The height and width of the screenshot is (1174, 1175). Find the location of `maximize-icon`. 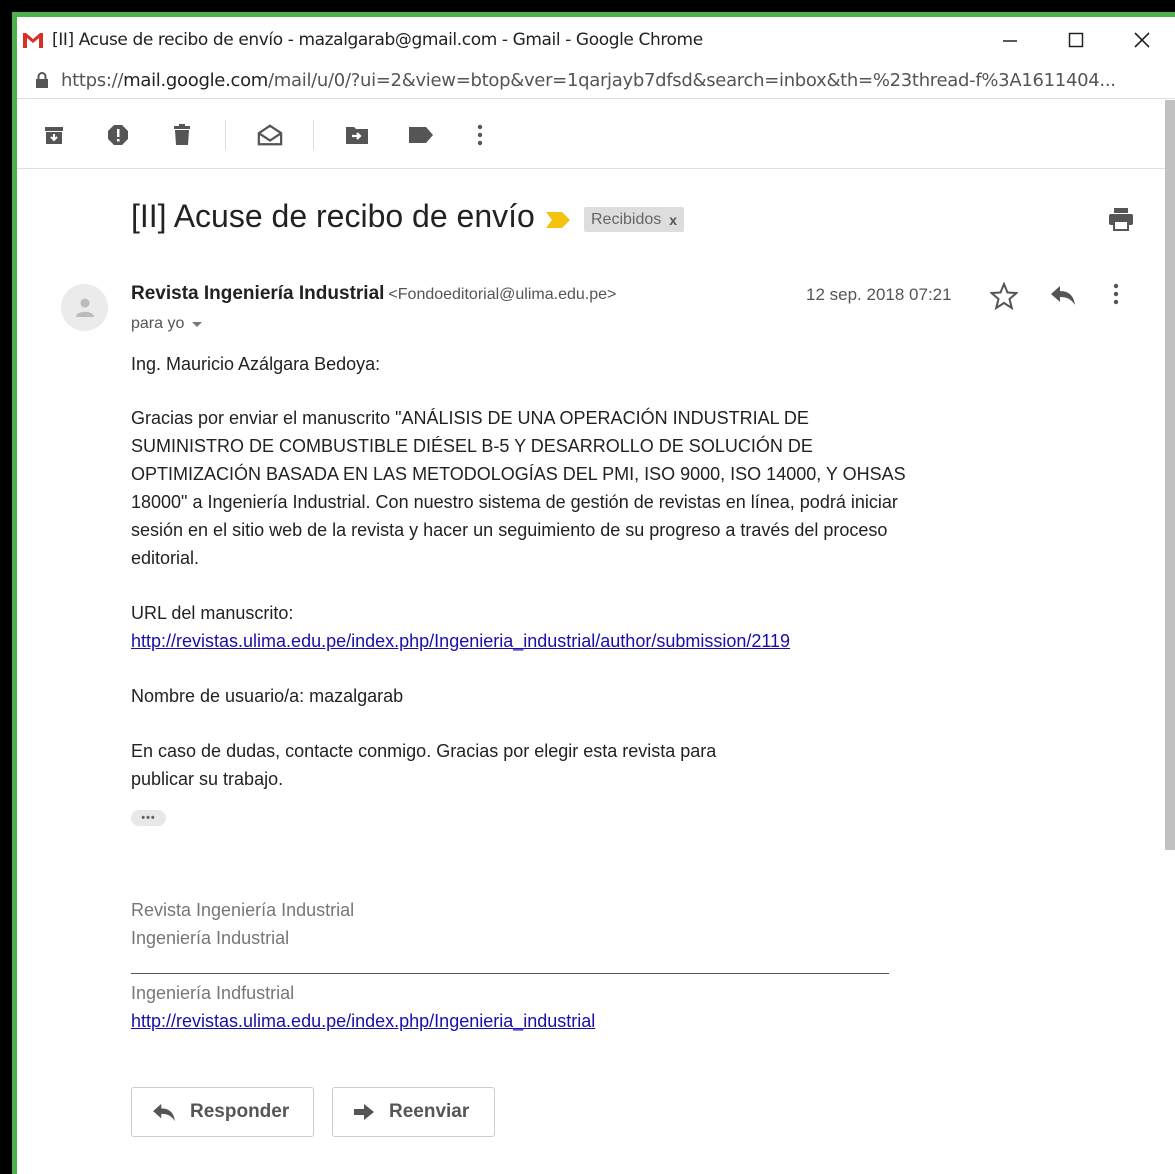

maximize-icon is located at coordinates (1076, 39).